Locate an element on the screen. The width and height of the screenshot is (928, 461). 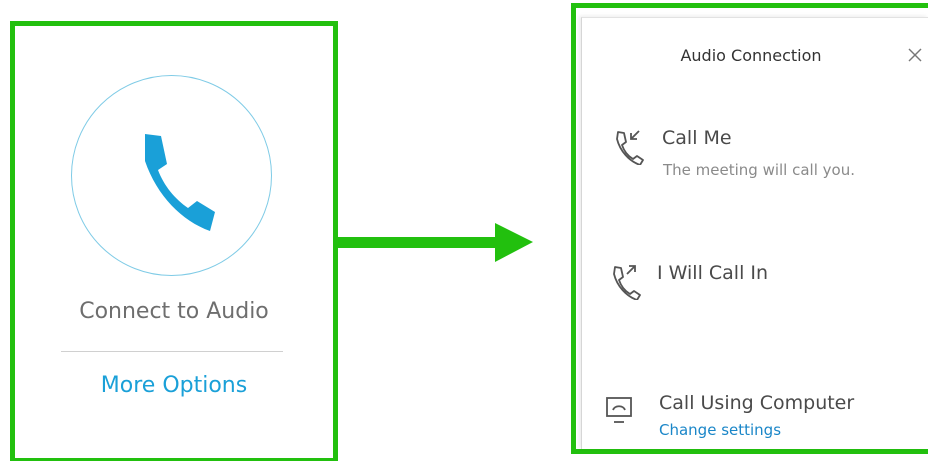
right-arrow-icon is located at coordinates (433, 242).